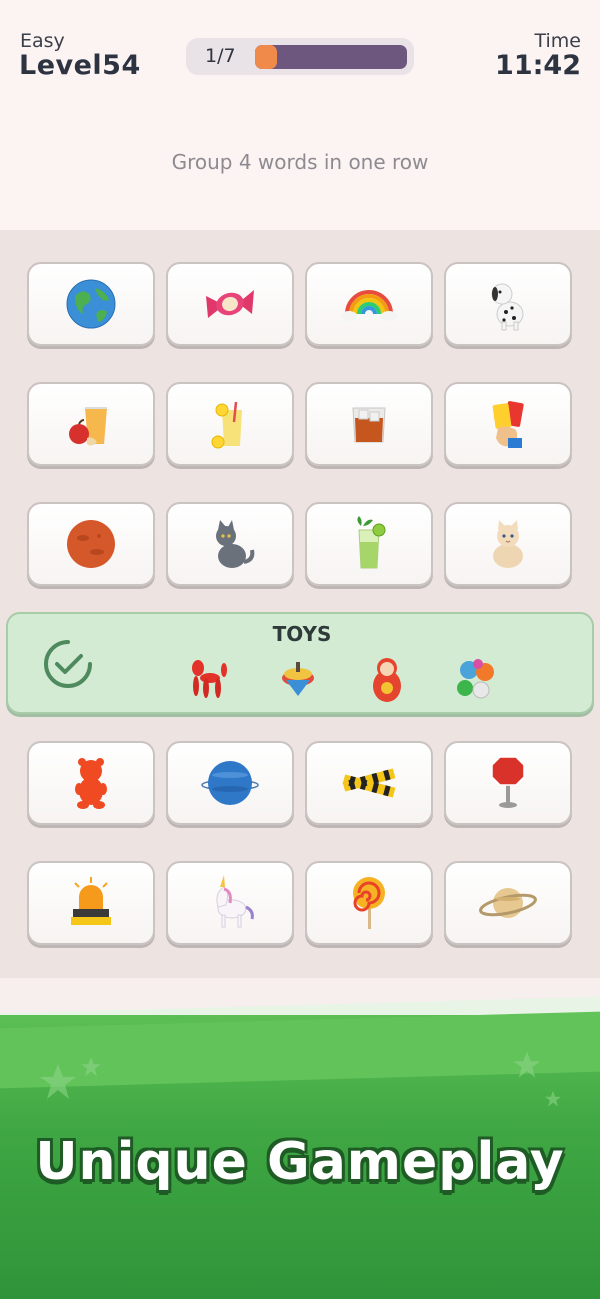  I want to click on unicorn-icon, so click(235, 901).